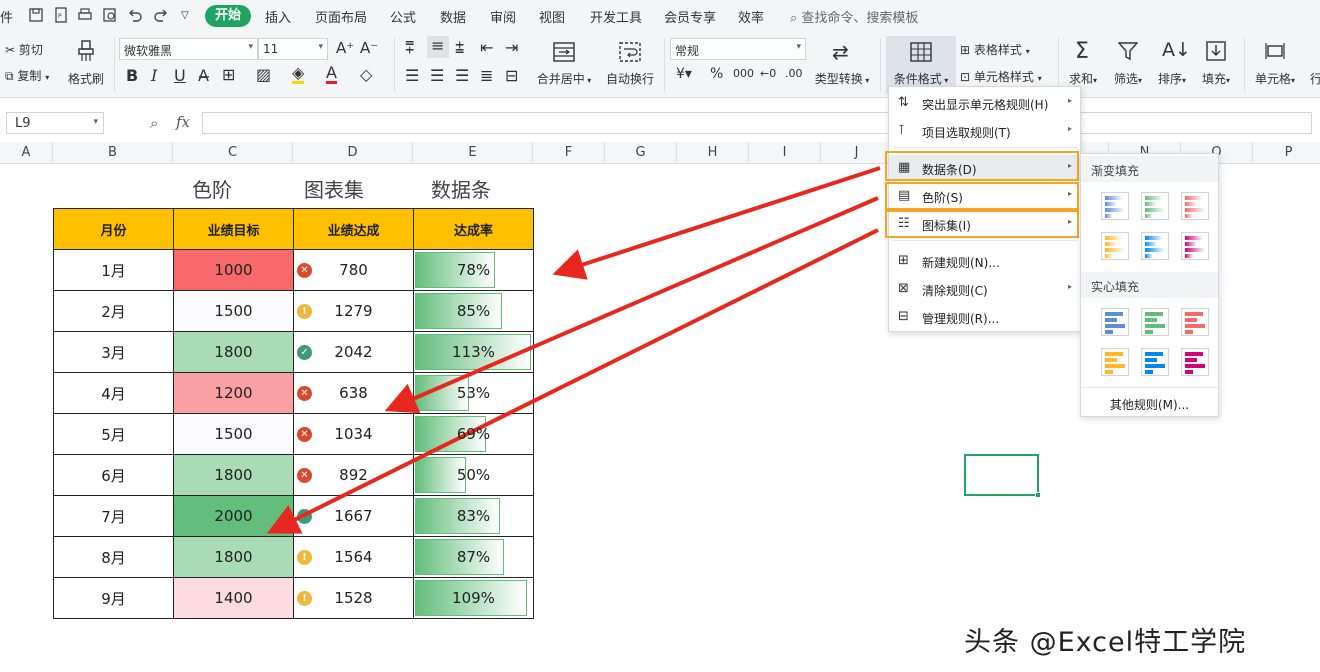  I want to click on rate-cell: 109%, so click(473, 598).